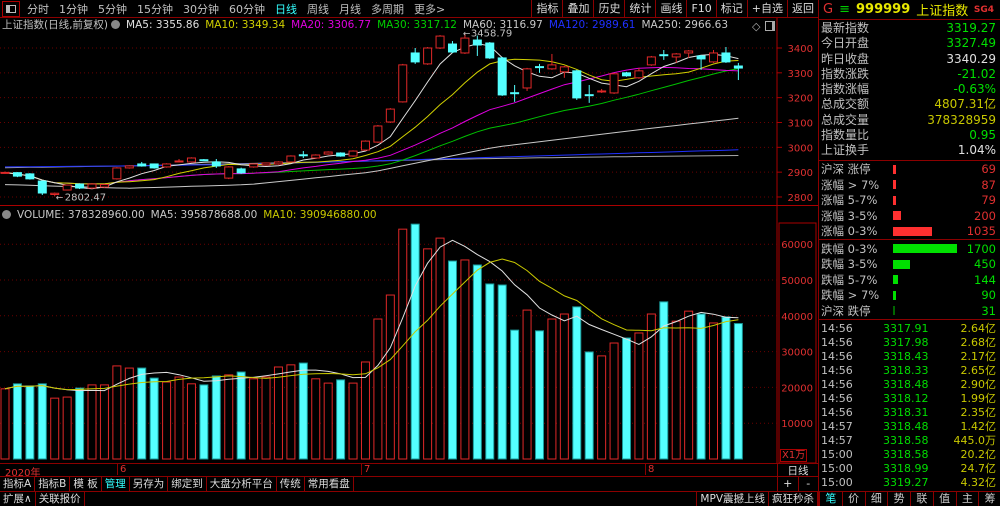 The image size is (1000, 506). What do you see at coordinates (844, 9) in the screenshot?
I see `menu-icon: ≡` at bounding box center [844, 9].